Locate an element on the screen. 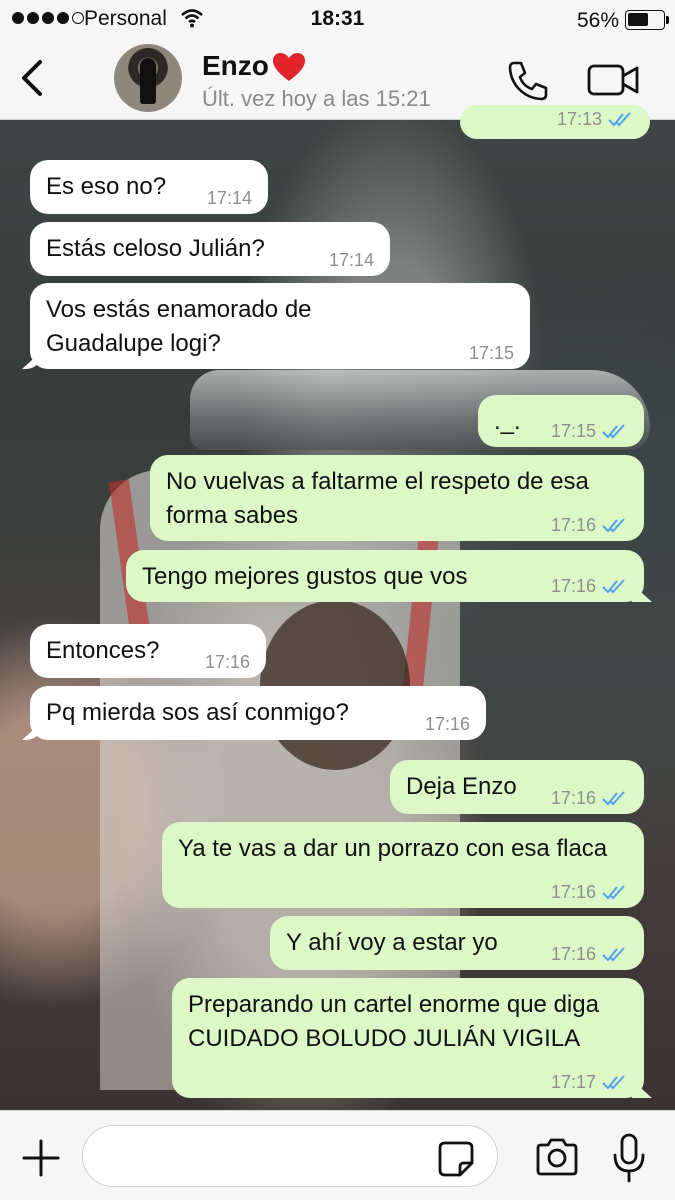 This screenshot has width=675, height=1200. message-text: ._. is located at coordinates (507, 421).